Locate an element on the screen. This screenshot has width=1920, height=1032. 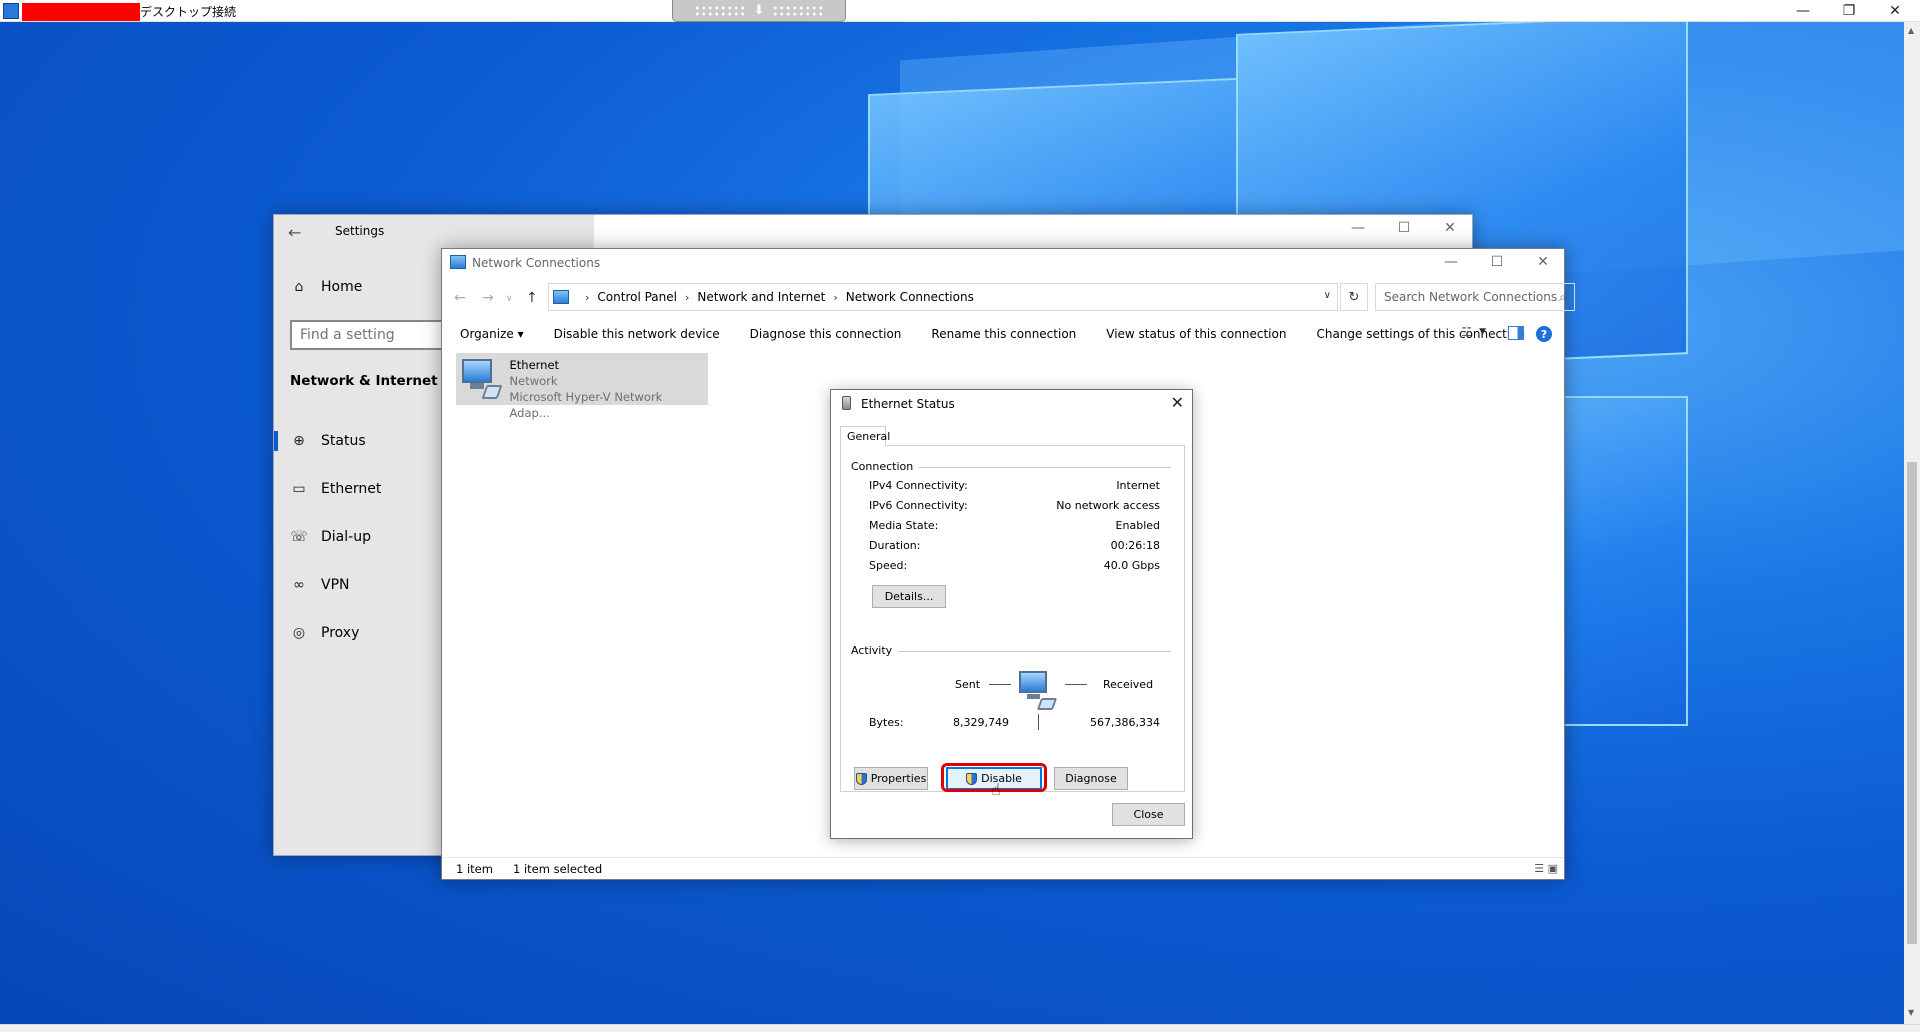
up-arrow-icon: ↑ is located at coordinates (532, 298).